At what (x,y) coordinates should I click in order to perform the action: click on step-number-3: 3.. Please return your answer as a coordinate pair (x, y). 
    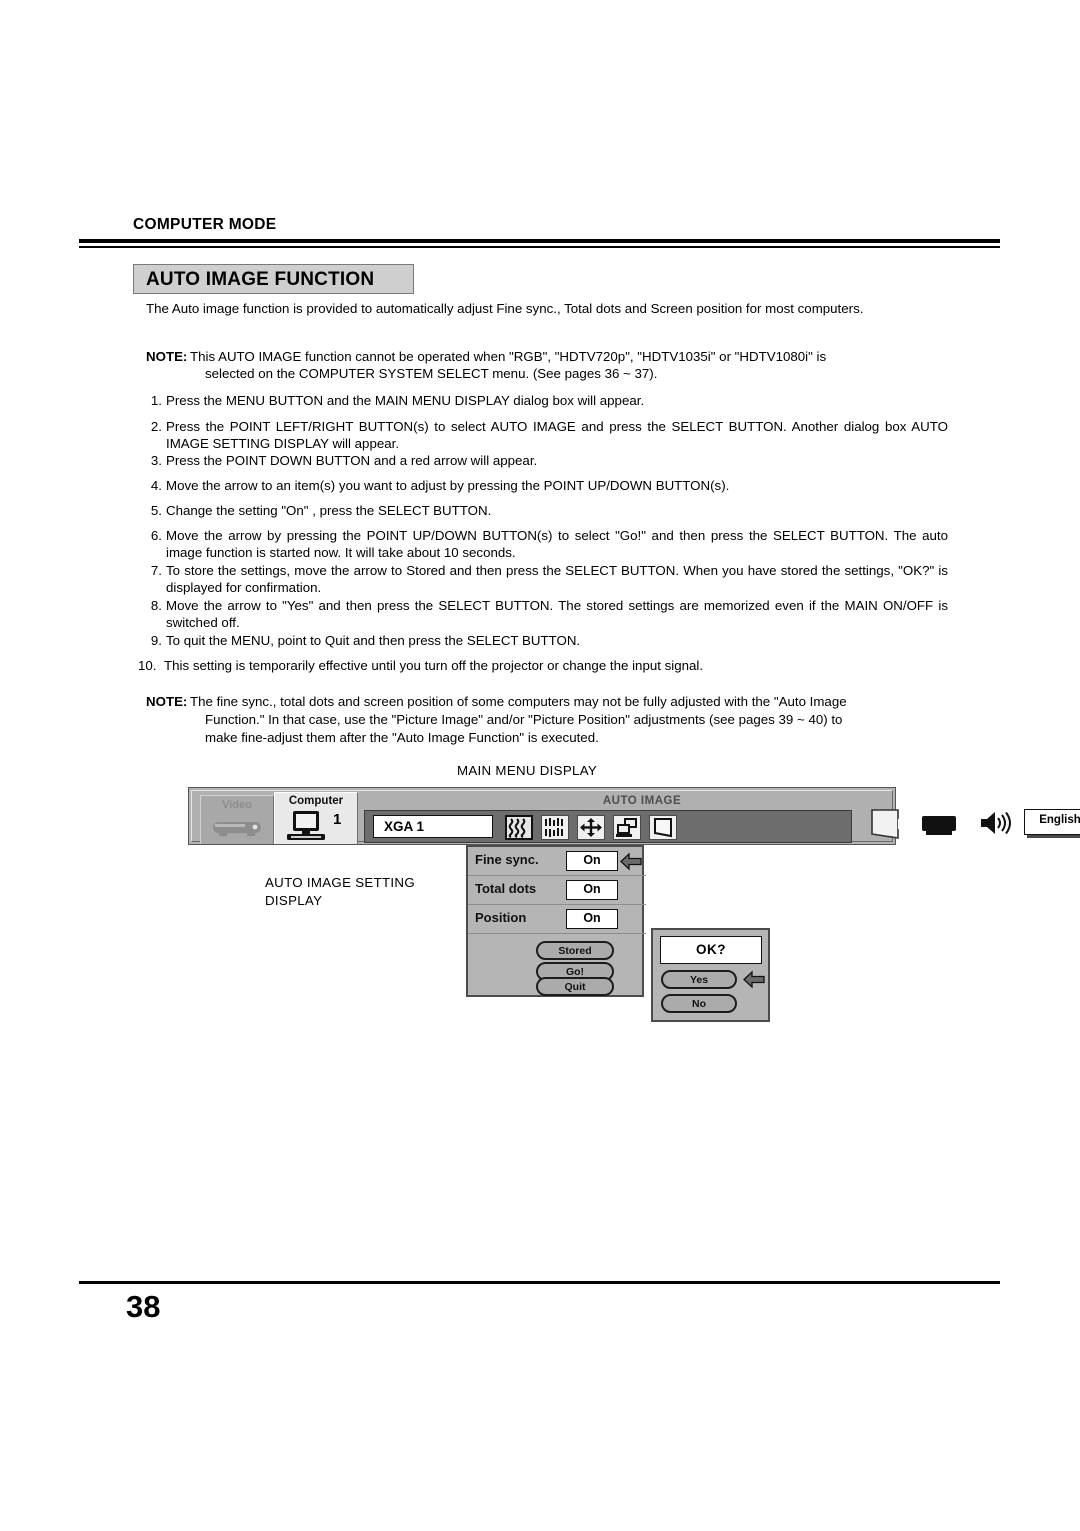
    Looking at the image, I should click on (156, 460).